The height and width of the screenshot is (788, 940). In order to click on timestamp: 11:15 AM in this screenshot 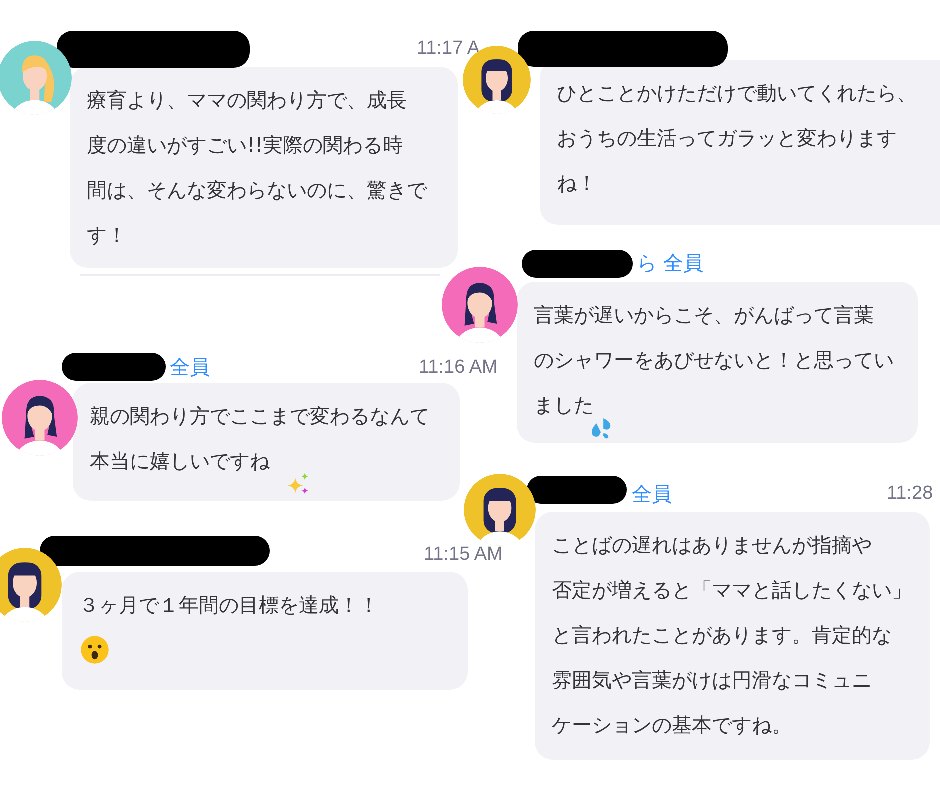, I will do `click(463, 555)`.